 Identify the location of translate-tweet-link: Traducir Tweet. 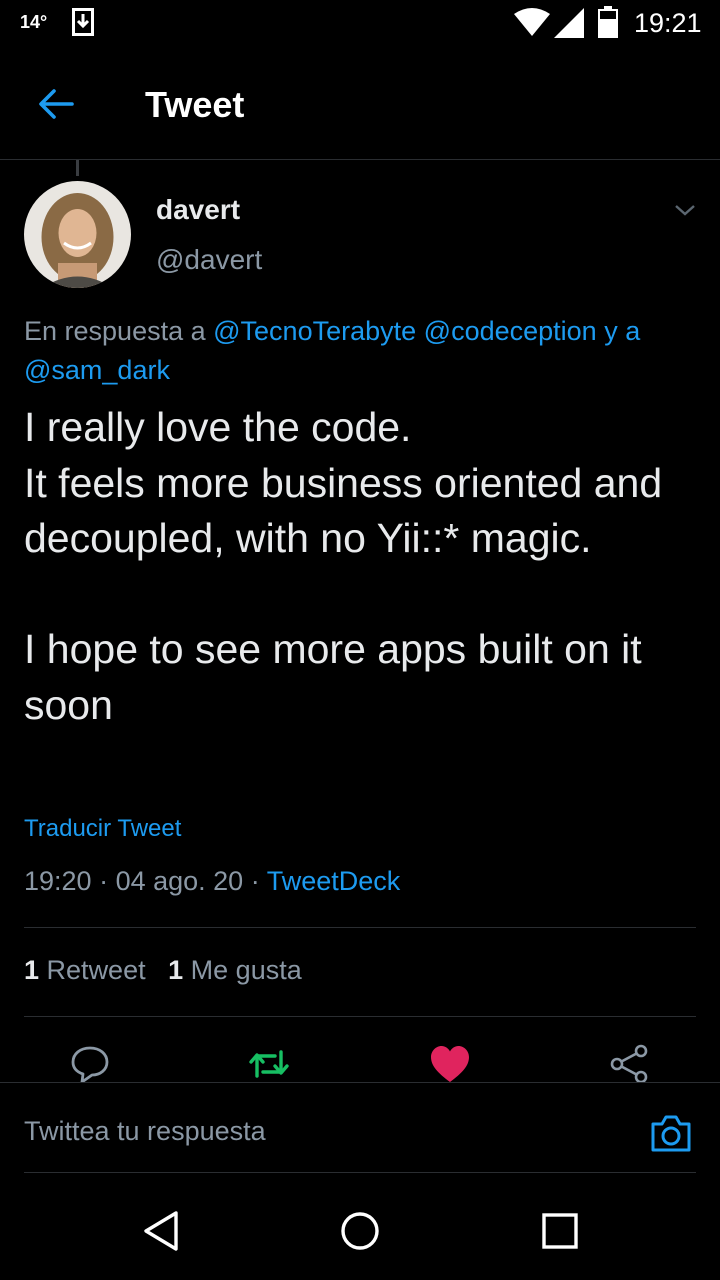
(102, 829).